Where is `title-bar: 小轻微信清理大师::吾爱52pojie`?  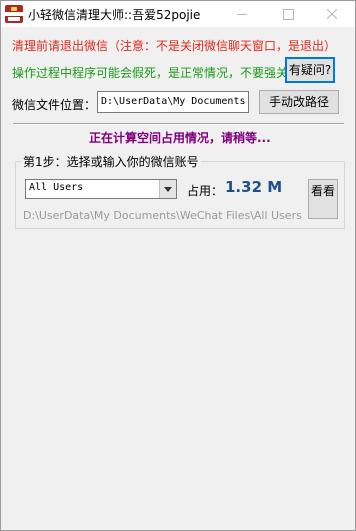
title-bar: 小轻微信清理大师::吾爱52pojie is located at coordinates (178, 14).